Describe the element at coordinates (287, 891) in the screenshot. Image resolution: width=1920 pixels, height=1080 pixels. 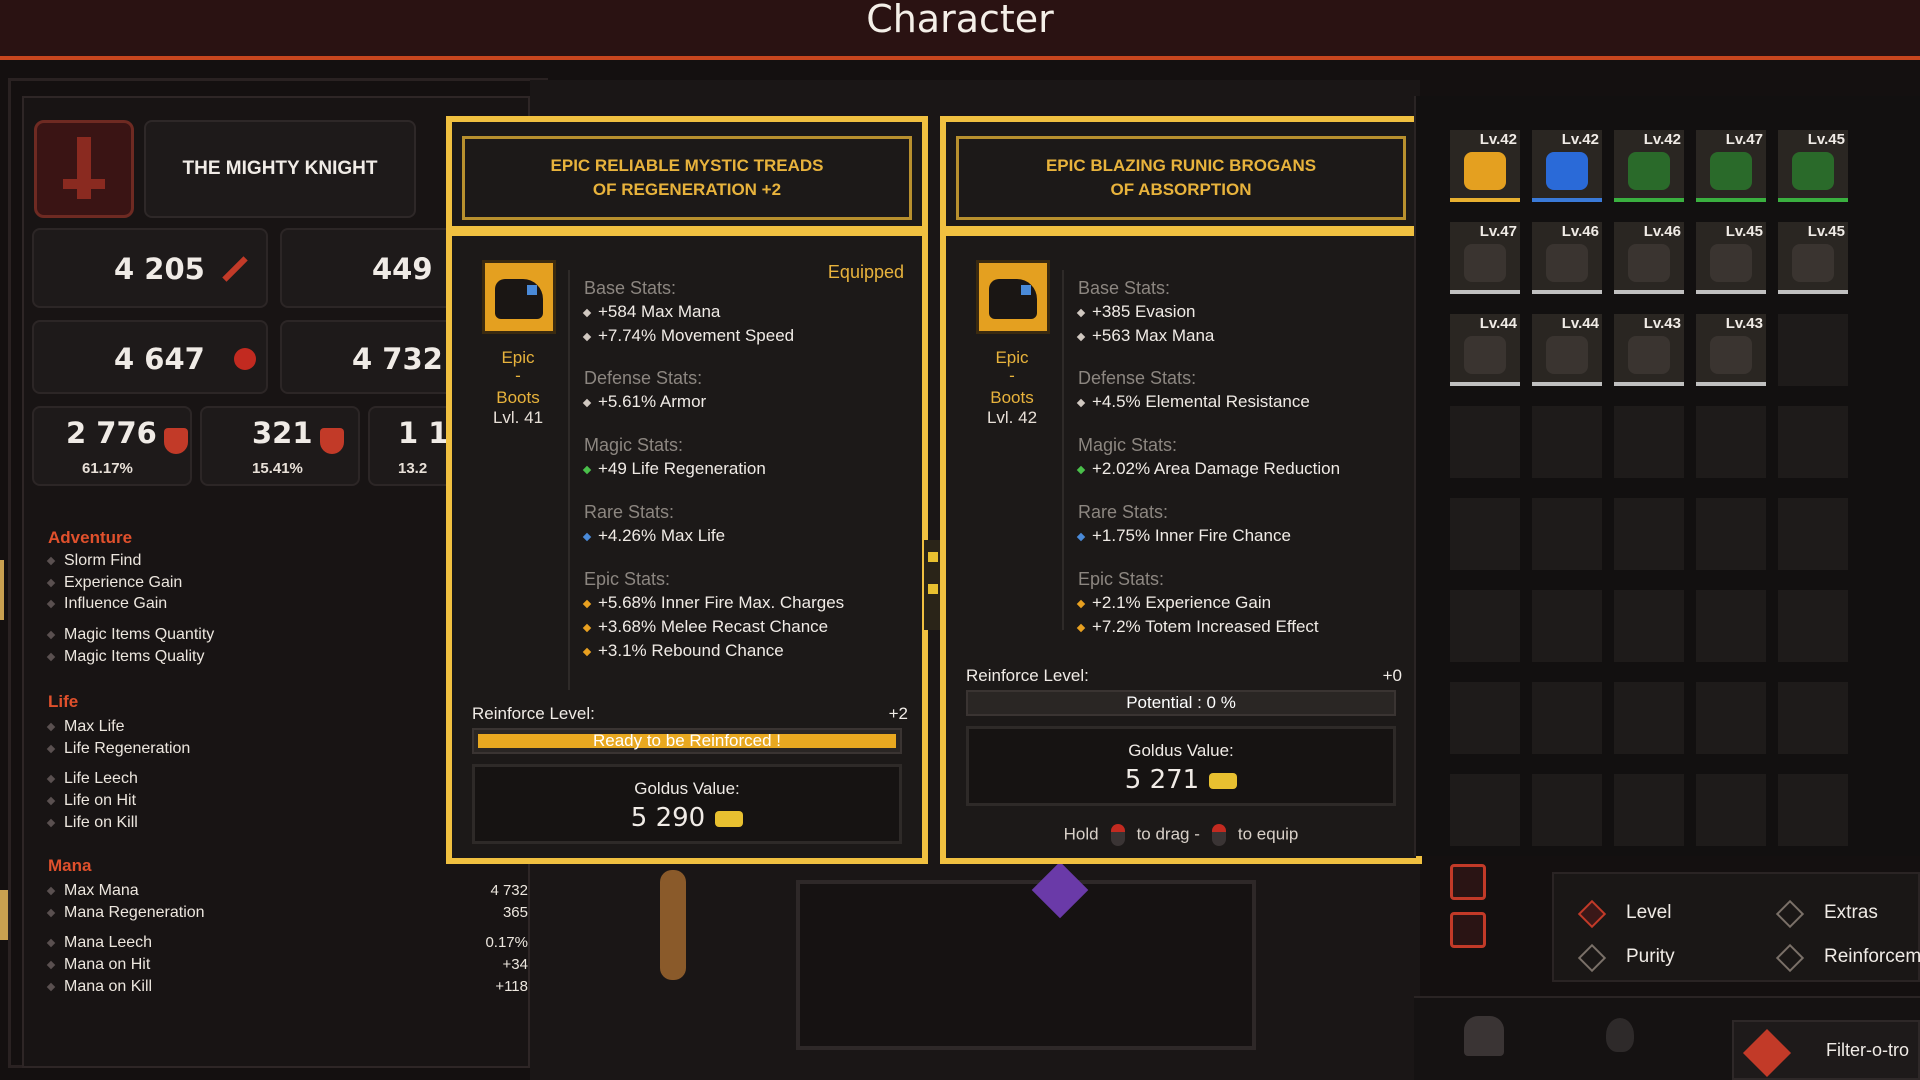
I see `stat-row: Max Mana 4 732` at that location.